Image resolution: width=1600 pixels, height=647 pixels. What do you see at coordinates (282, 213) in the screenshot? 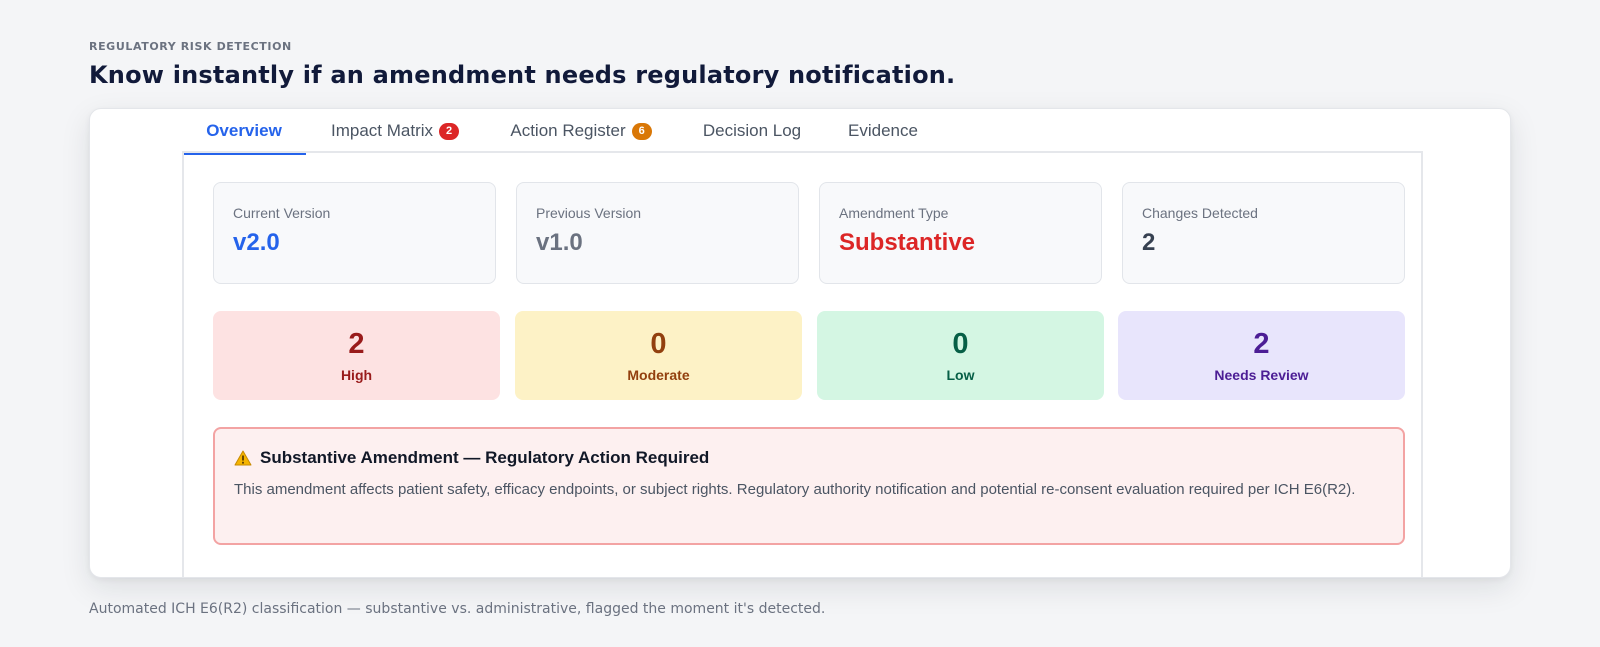
I see `stat-label: Current Version` at bounding box center [282, 213].